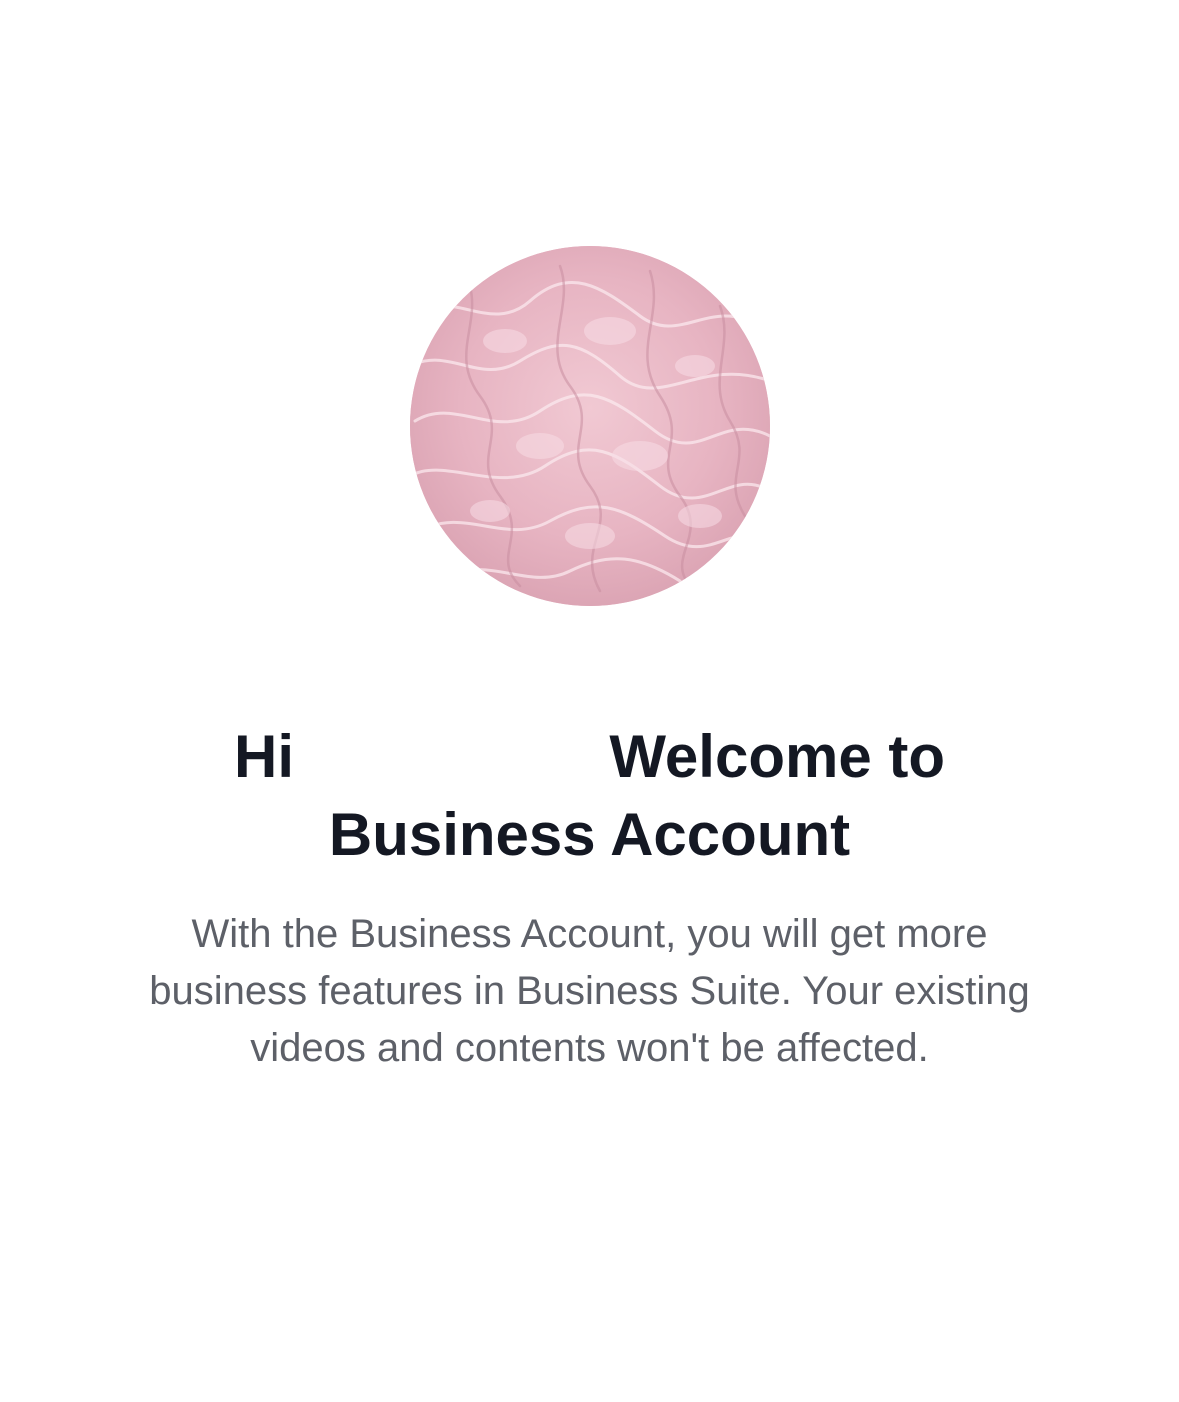 The height and width of the screenshot is (1402, 1179). I want to click on redacted-username, so click(451, 758).